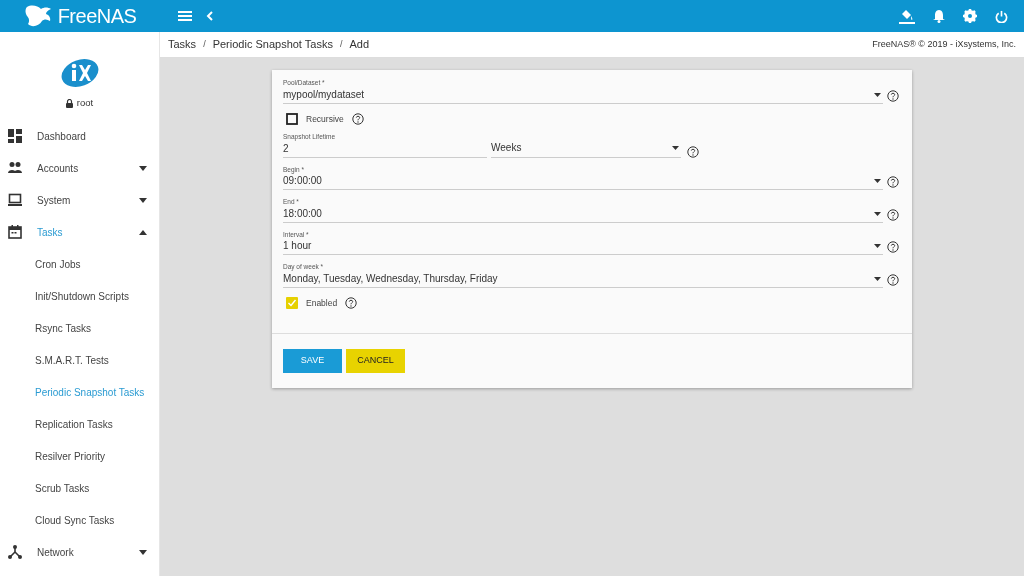 Image resolution: width=1024 pixels, height=576 pixels. What do you see at coordinates (79, 264) in the screenshot?
I see `sidebar-subitem: Cron Jobs` at bounding box center [79, 264].